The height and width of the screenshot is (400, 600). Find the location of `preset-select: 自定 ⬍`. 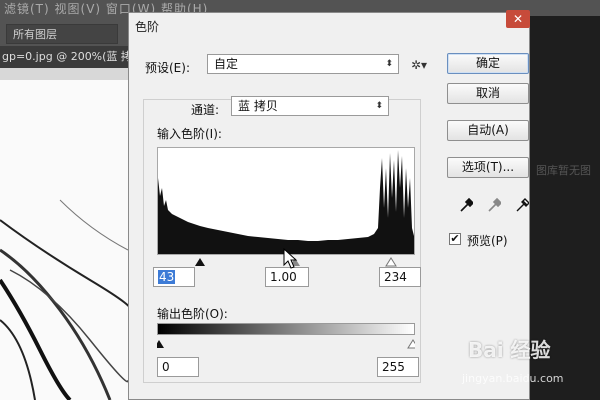

preset-select: 自定 ⬍ is located at coordinates (303, 64).